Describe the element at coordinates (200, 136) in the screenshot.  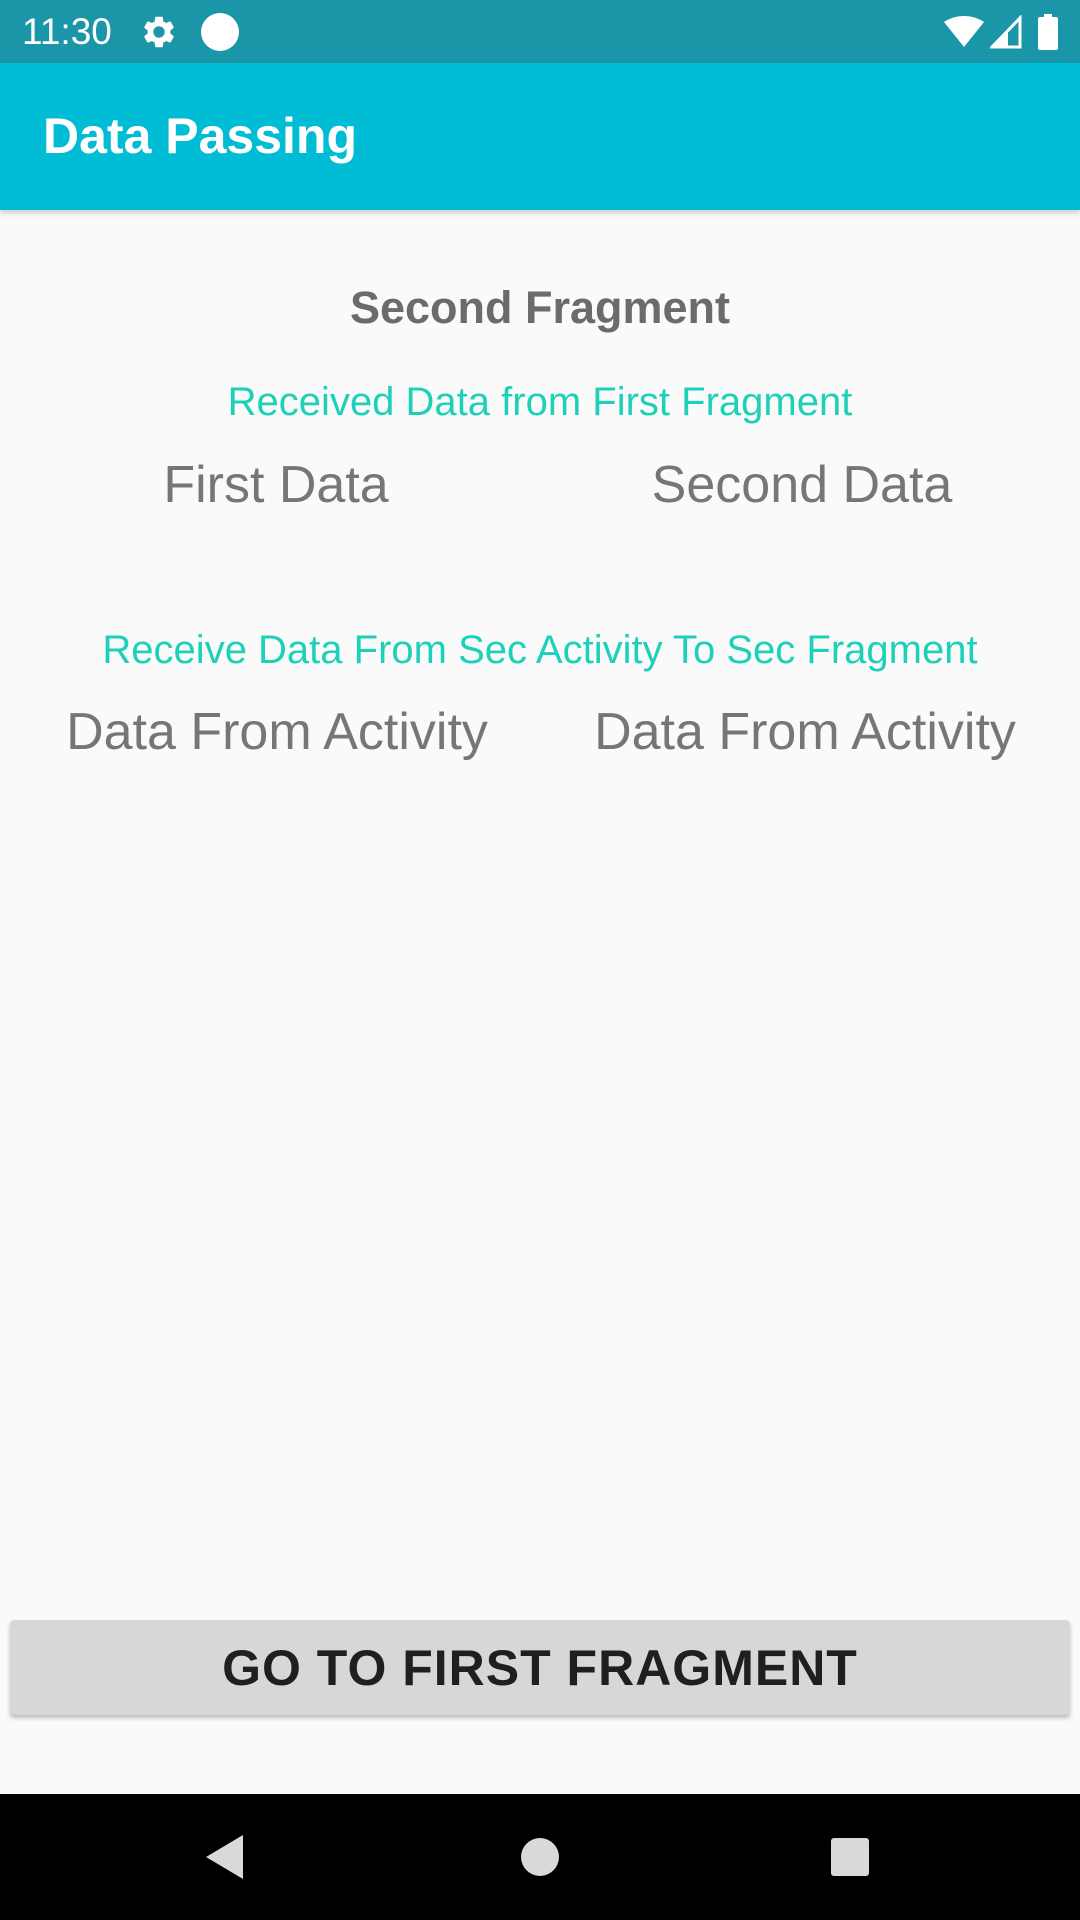
I see `app-title: Data Passing` at that location.